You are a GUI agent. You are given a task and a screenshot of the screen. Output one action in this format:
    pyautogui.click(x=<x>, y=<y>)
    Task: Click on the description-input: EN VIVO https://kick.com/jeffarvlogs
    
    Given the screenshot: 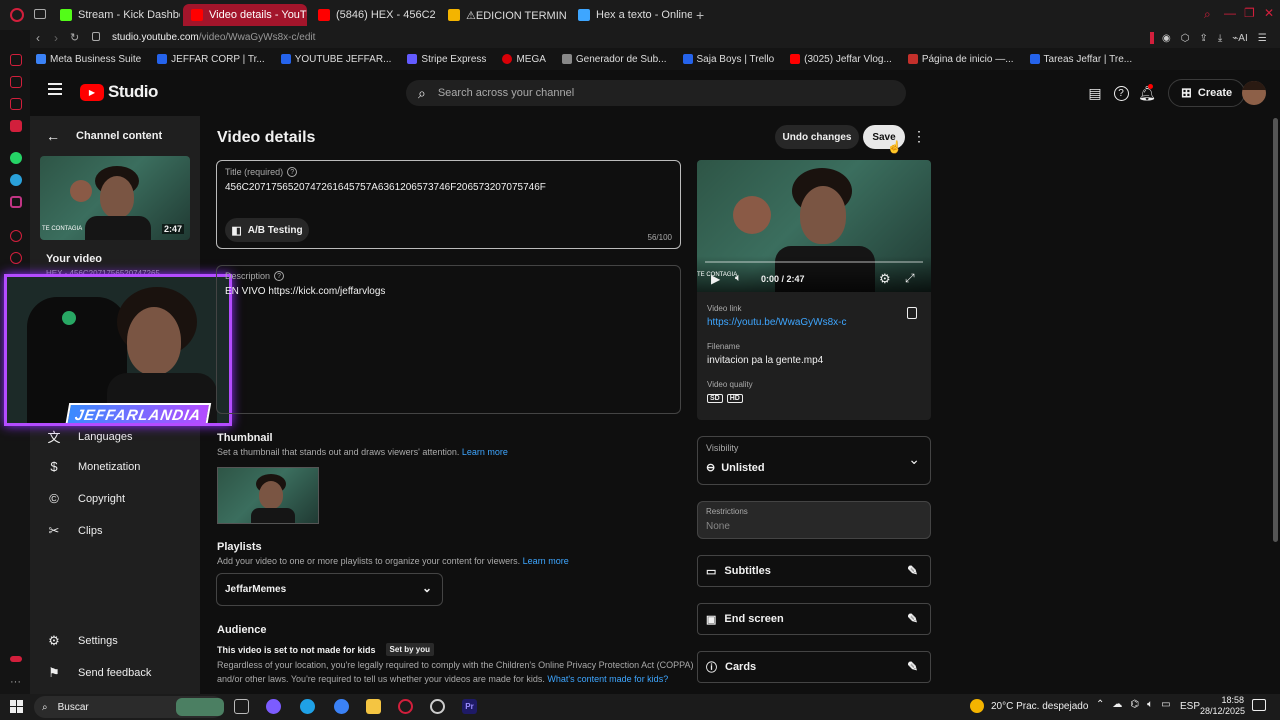 What is the action you would take?
    pyautogui.click(x=305, y=291)
    